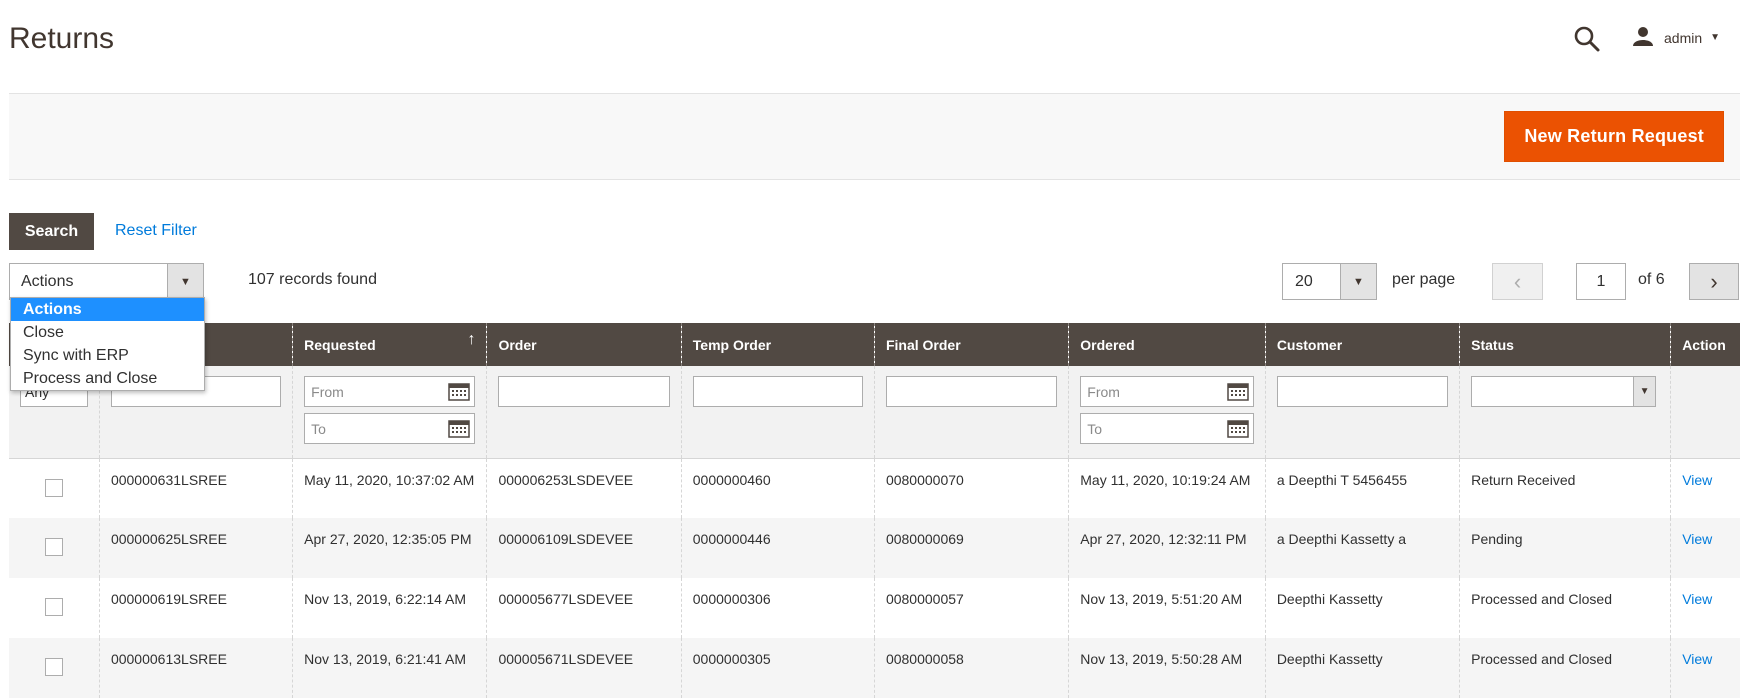 The width and height of the screenshot is (1749, 698). Describe the element at coordinates (1705, 344) in the screenshot. I see `column-header-action: Action` at that location.